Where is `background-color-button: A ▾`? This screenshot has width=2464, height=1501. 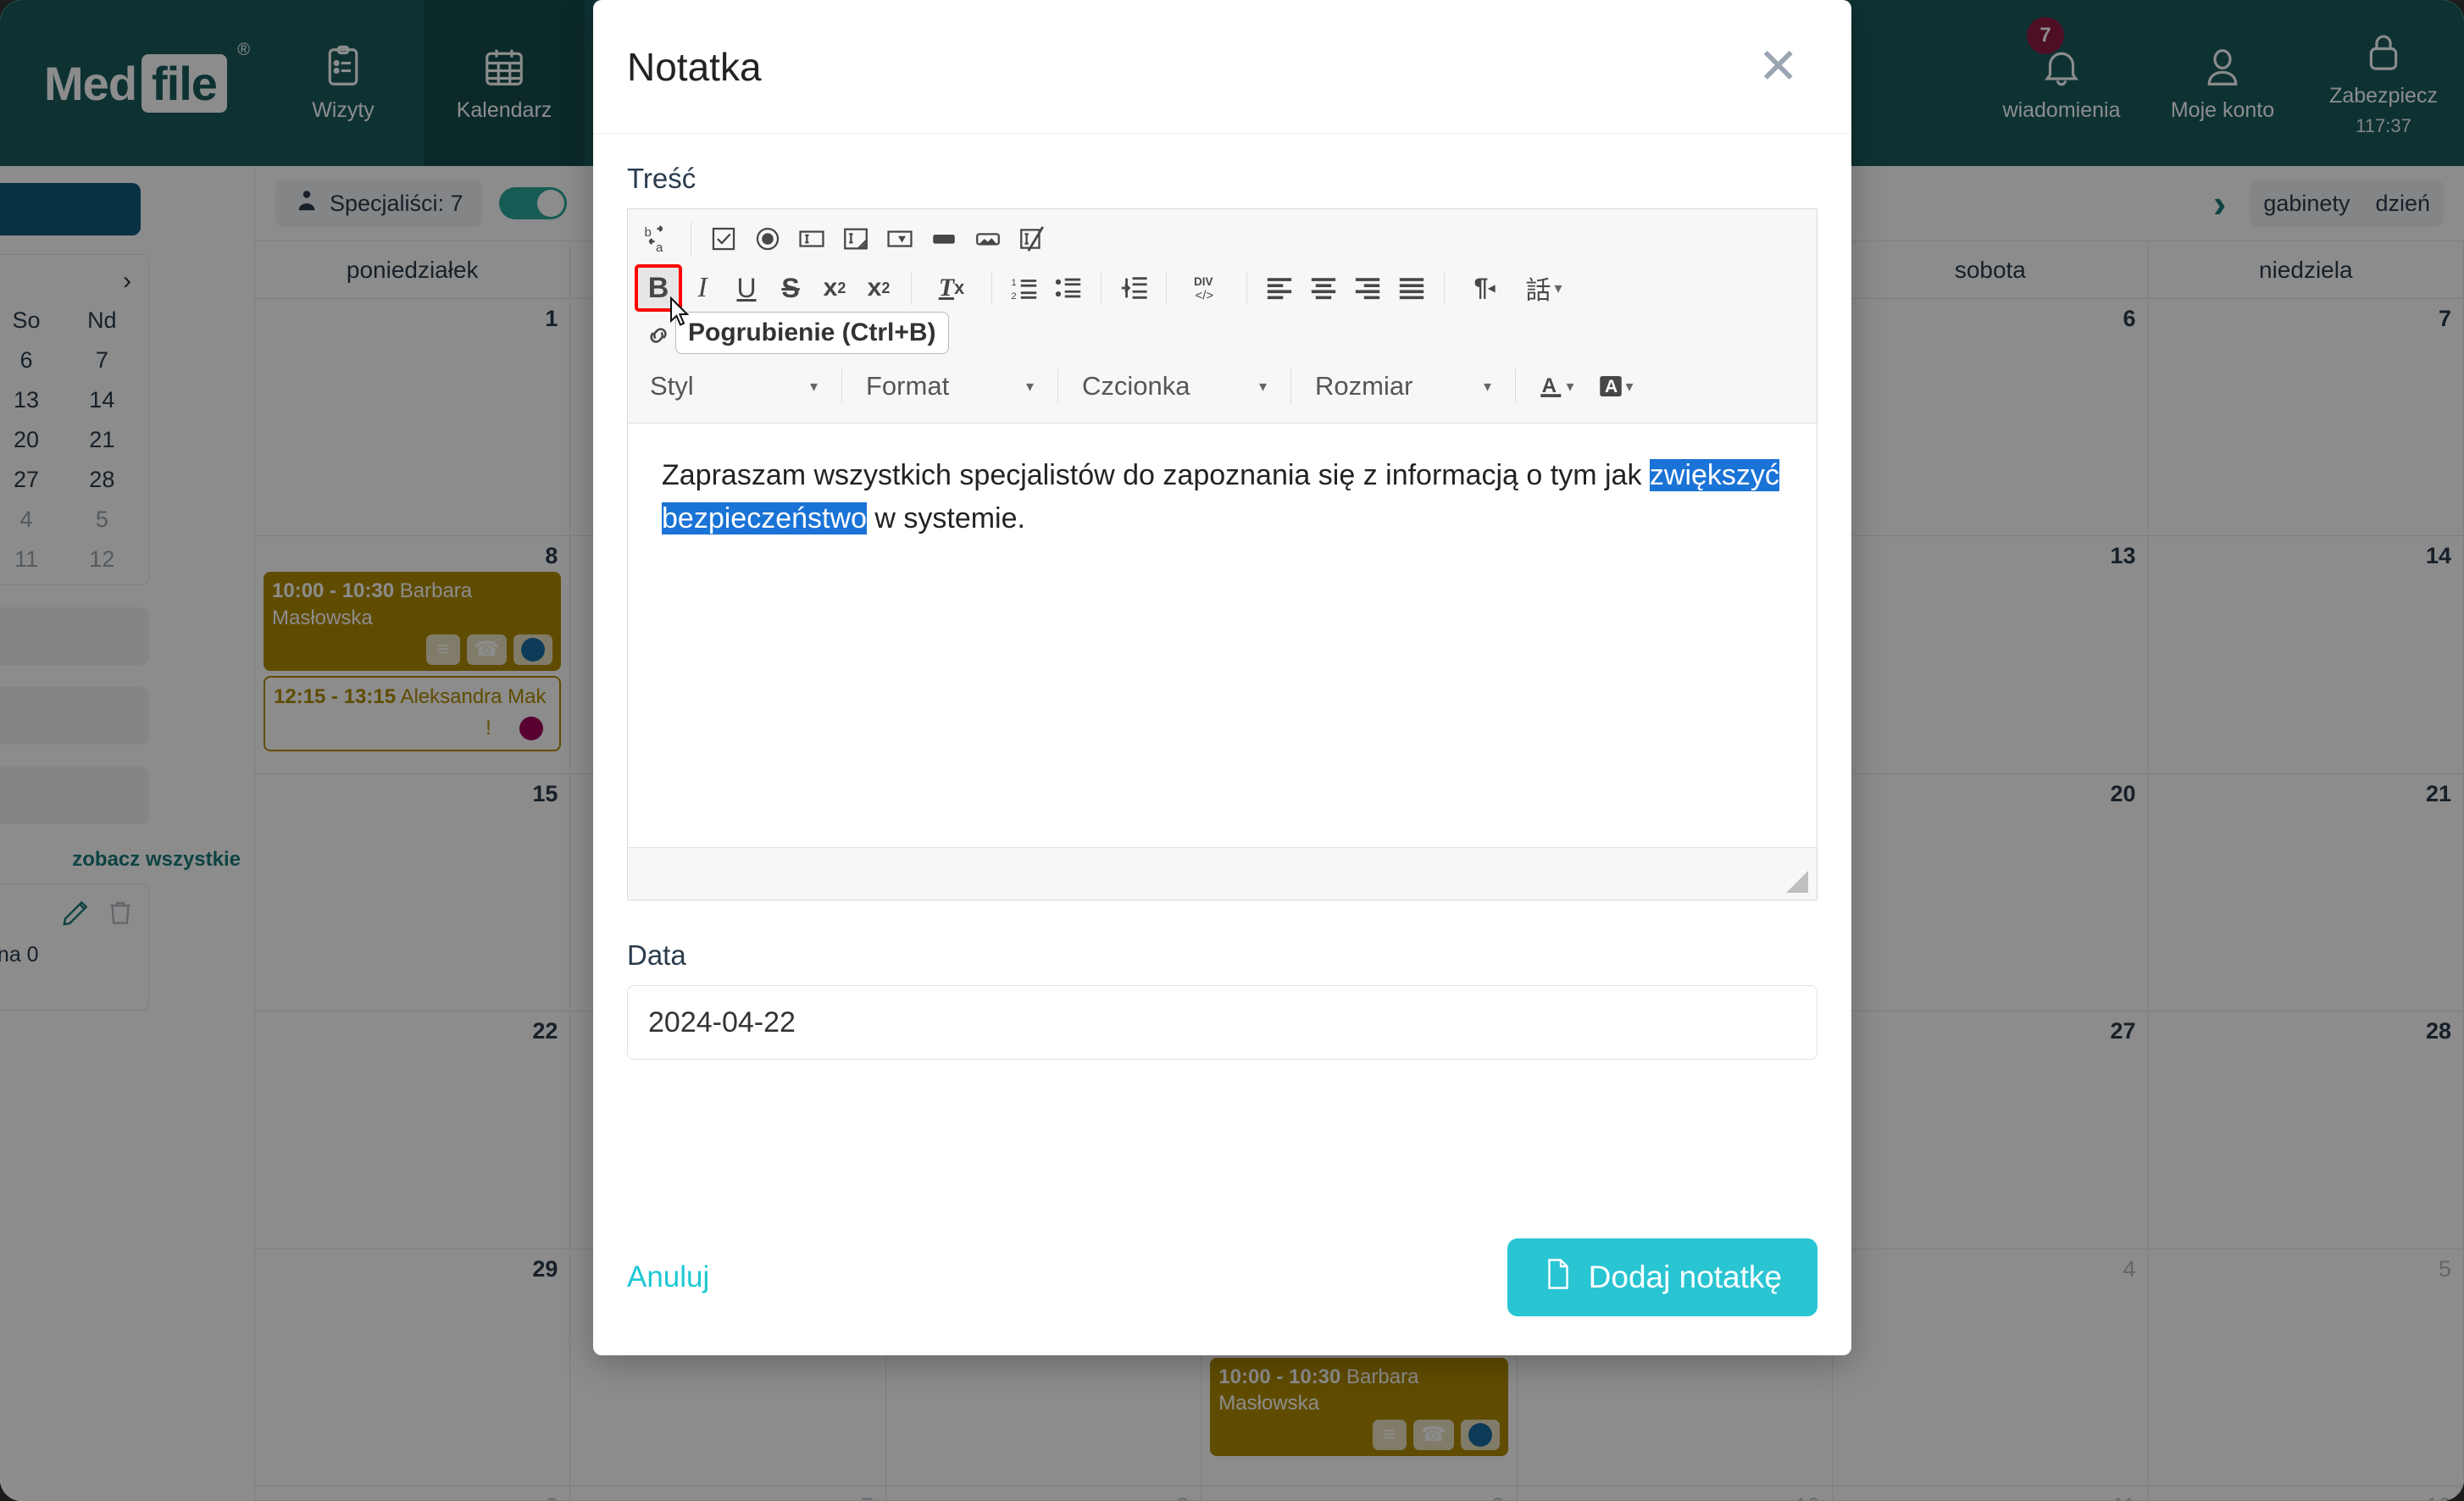 background-color-button: A ▾ is located at coordinates (1615, 386).